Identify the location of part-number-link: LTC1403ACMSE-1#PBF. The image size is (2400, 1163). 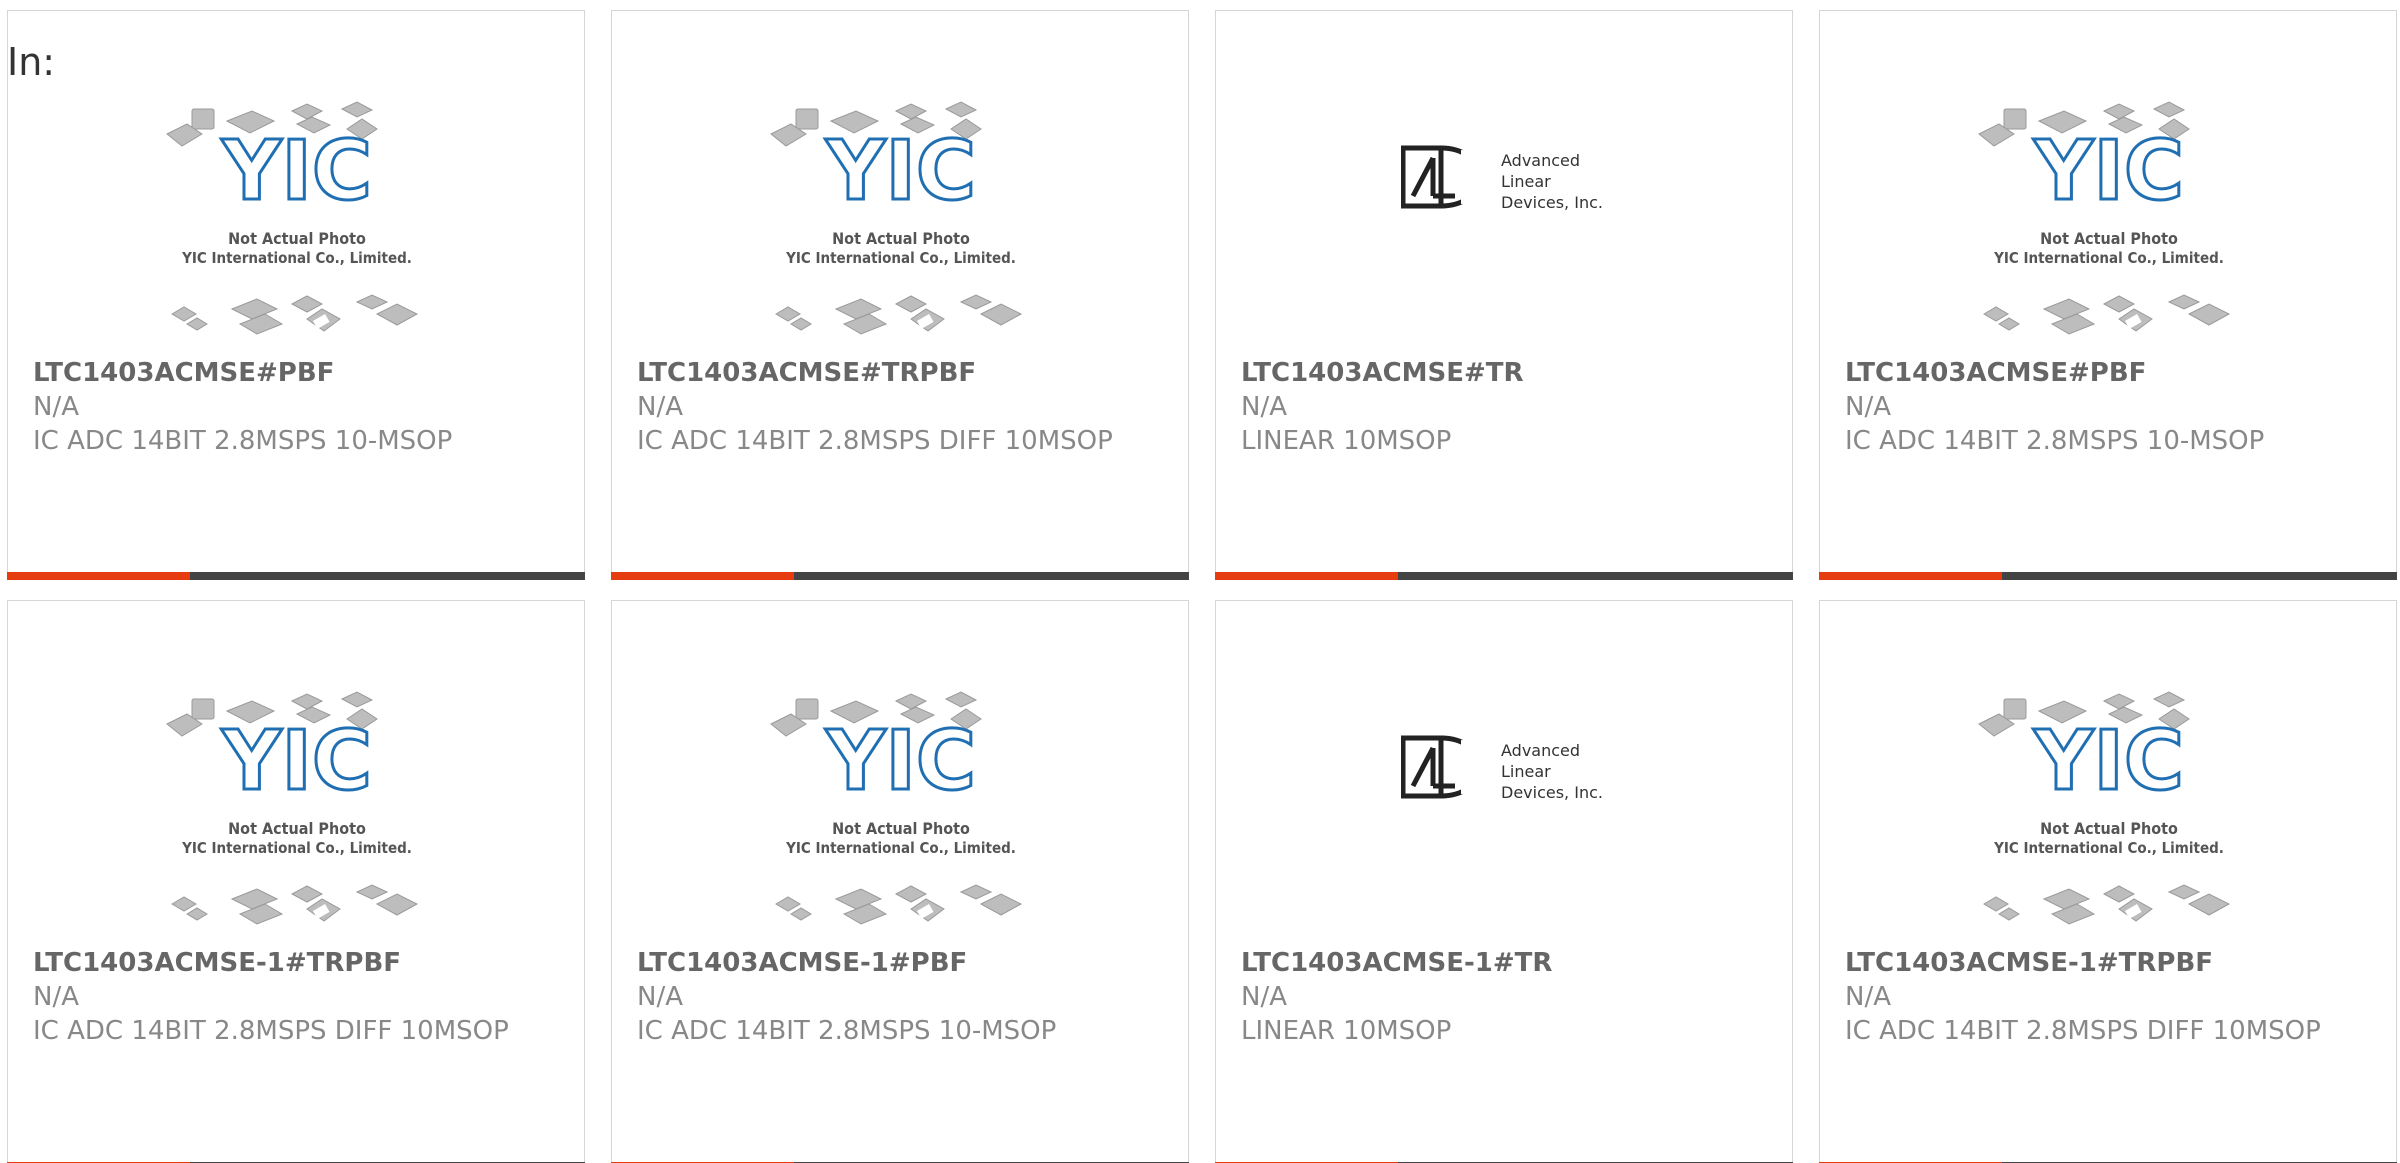
(902, 963).